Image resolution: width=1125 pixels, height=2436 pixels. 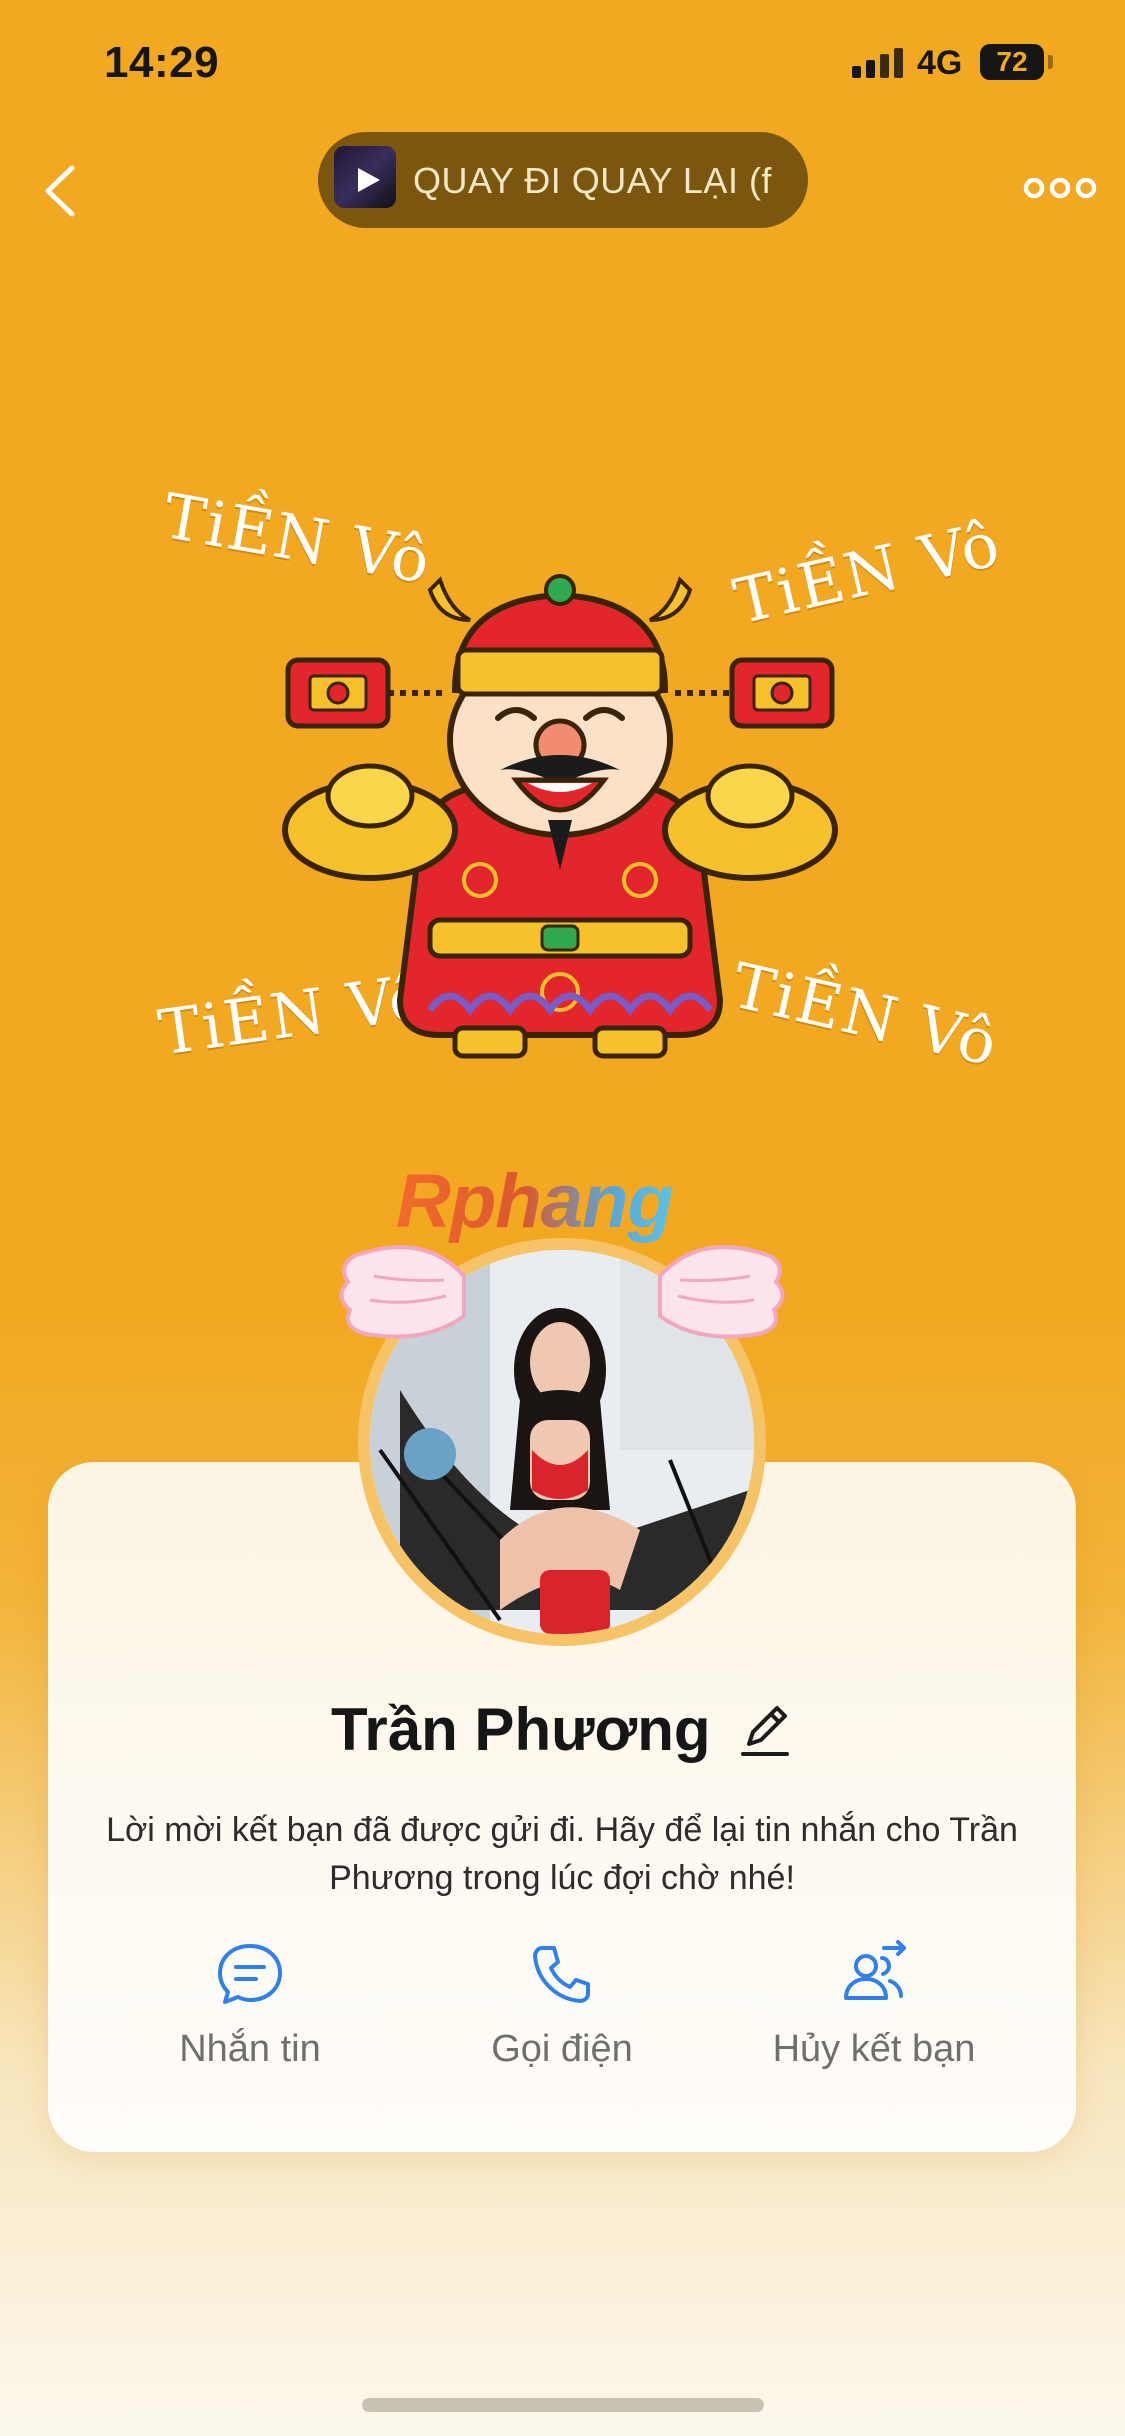 What do you see at coordinates (563, 2405) in the screenshot?
I see `home-indicator` at bounding box center [563, 2405].